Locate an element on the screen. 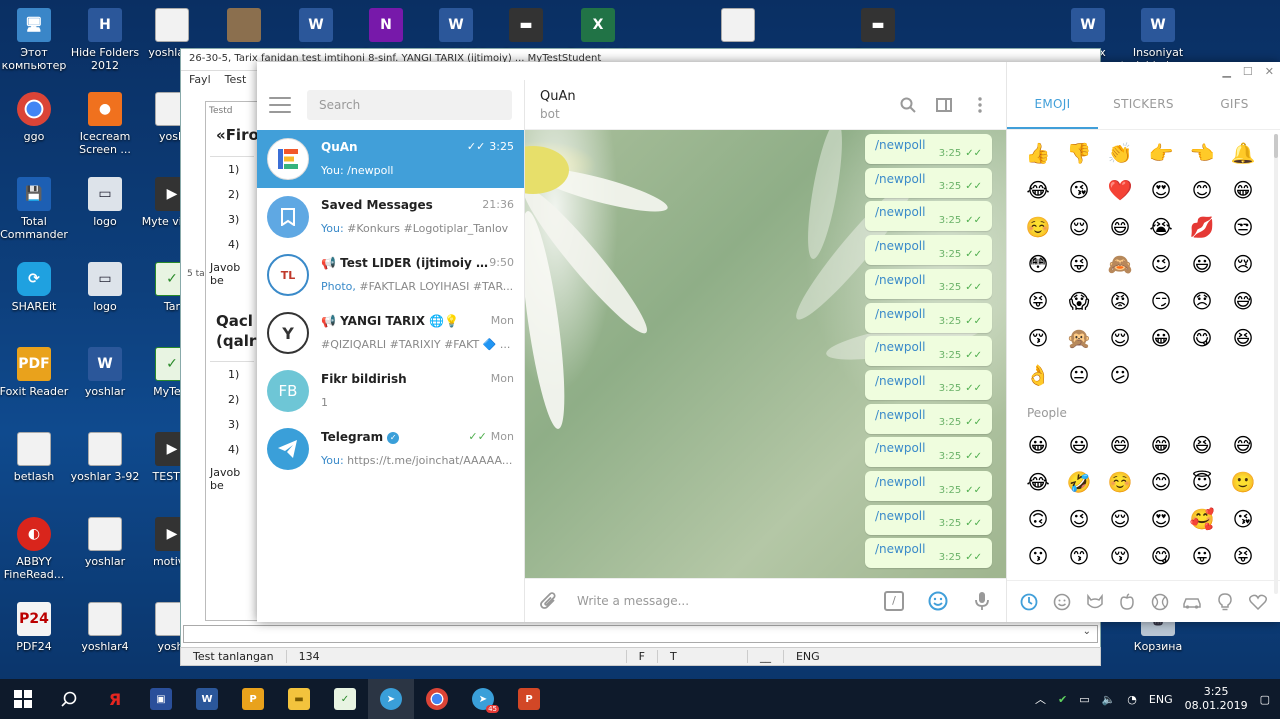  emoji-item: 😡 is located at coordinates (1120, 301).